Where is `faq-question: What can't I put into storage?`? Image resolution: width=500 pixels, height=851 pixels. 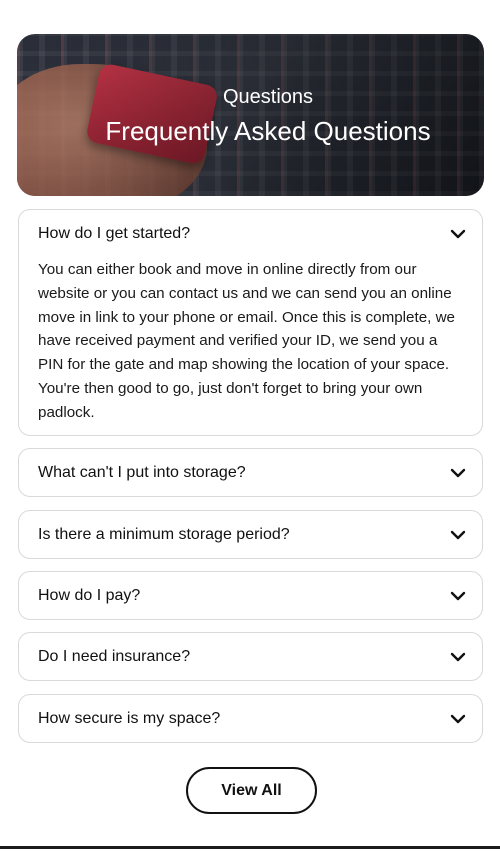 faq-question: What can't I put into storage? is located at coordinates (142, 473).